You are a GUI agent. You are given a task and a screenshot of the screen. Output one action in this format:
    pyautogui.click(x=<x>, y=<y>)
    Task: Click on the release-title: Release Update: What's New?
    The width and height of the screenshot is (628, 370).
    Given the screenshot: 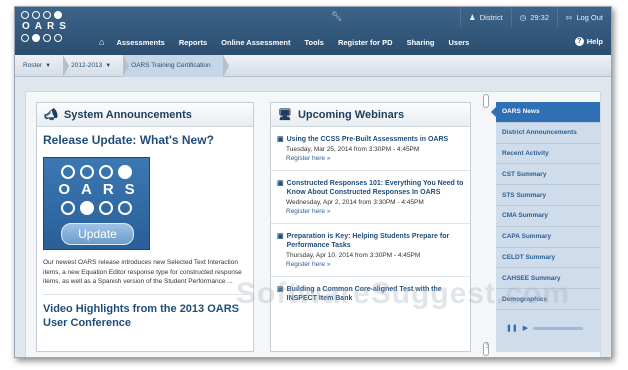 What is the action you would take?
    pyautogui.click(x=145, y=140)
    